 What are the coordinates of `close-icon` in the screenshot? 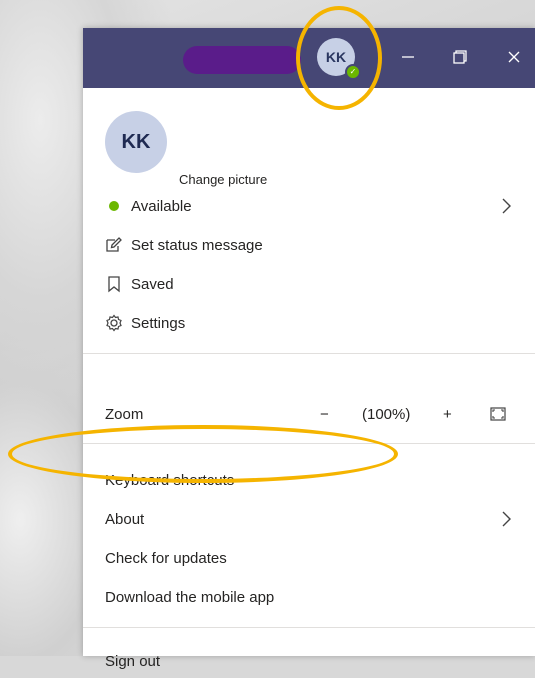 It's located at (514, 57).